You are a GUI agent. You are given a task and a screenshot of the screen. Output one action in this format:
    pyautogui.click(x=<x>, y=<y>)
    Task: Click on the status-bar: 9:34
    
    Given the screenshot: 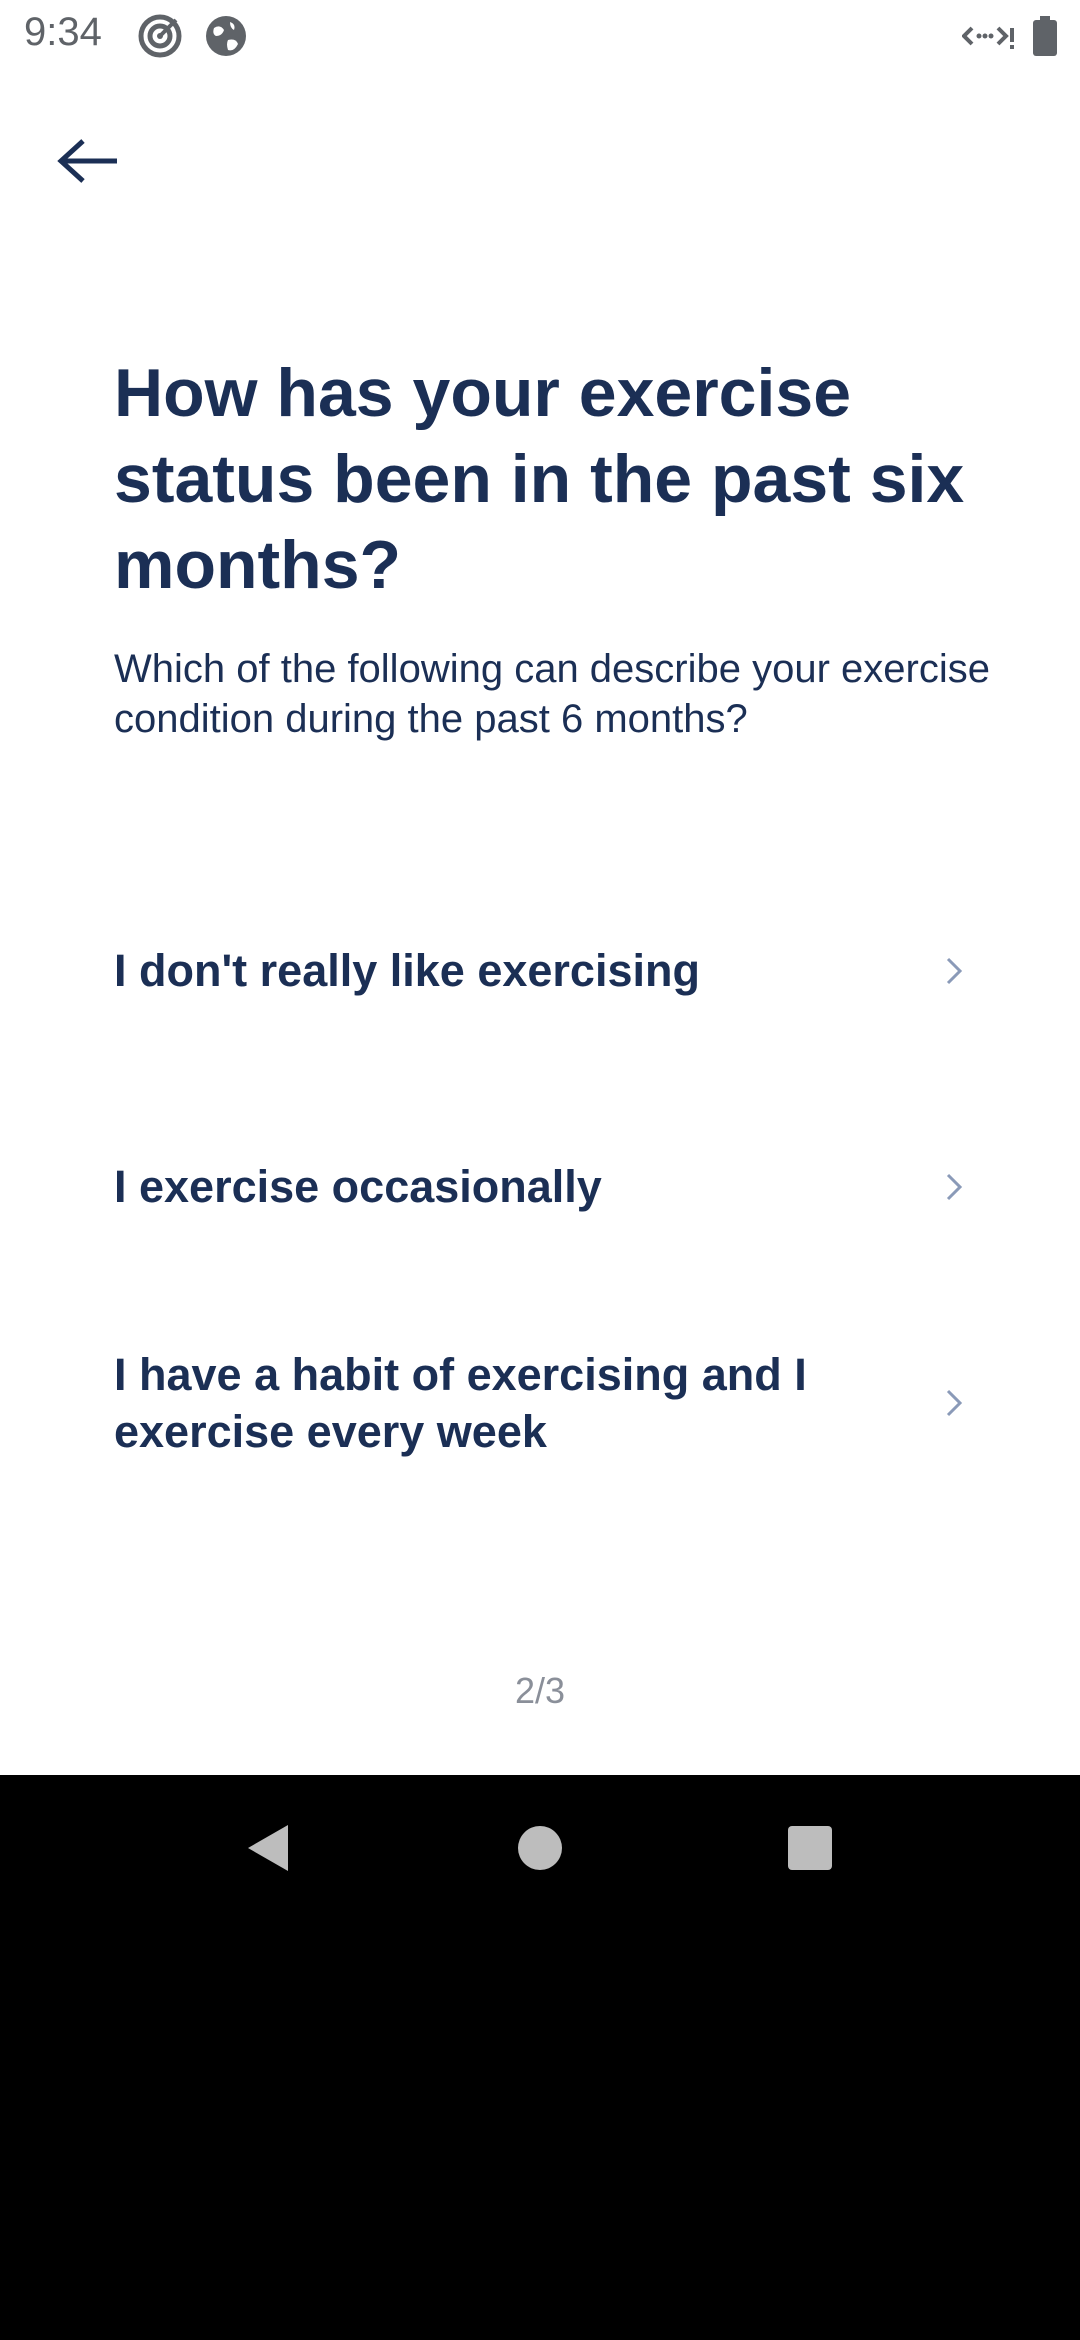 What is the action you would take?
    pyautogui.click(x=540, y=36)
    